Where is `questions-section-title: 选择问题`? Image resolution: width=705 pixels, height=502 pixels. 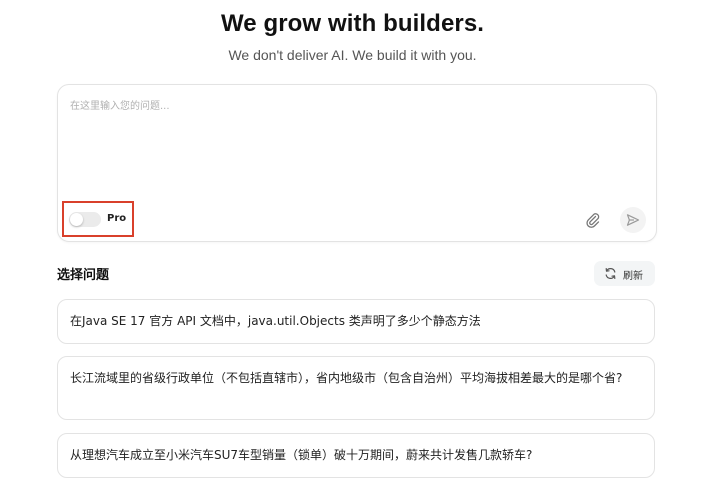 questions-section-title: 选择问题 is located at coordinates (83, 275).